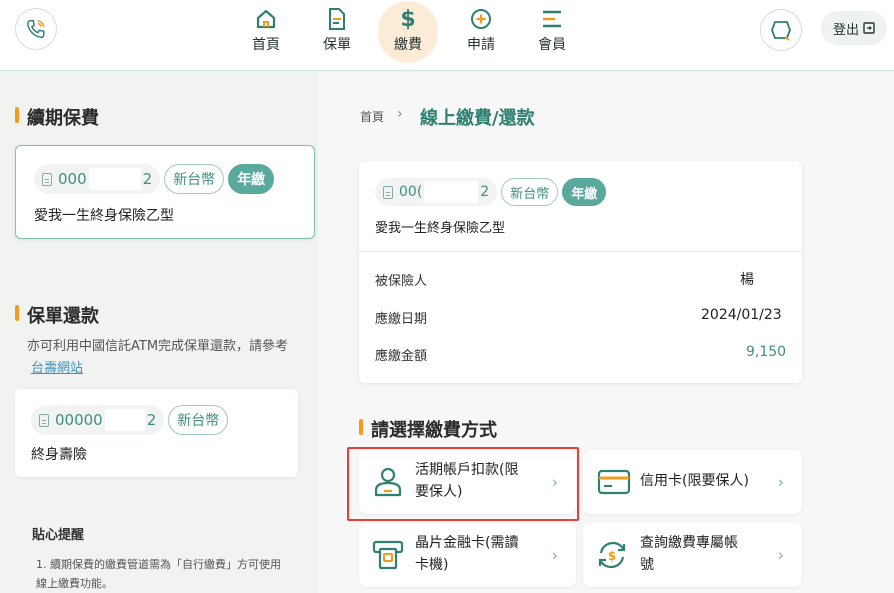 The width and height of the screenshot is (894, 593). I want to click on document-icon, so click(337, 19).